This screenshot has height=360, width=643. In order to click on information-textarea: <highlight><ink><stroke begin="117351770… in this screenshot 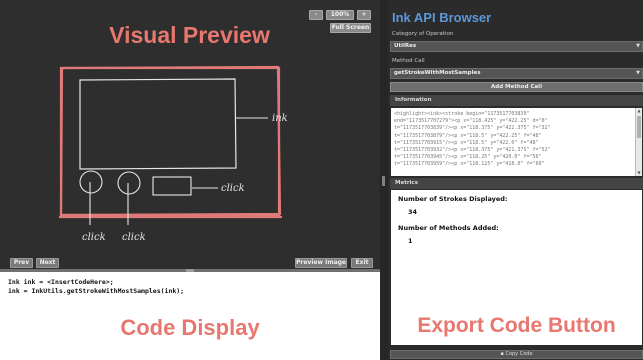, I will do `click(513, 142)`.